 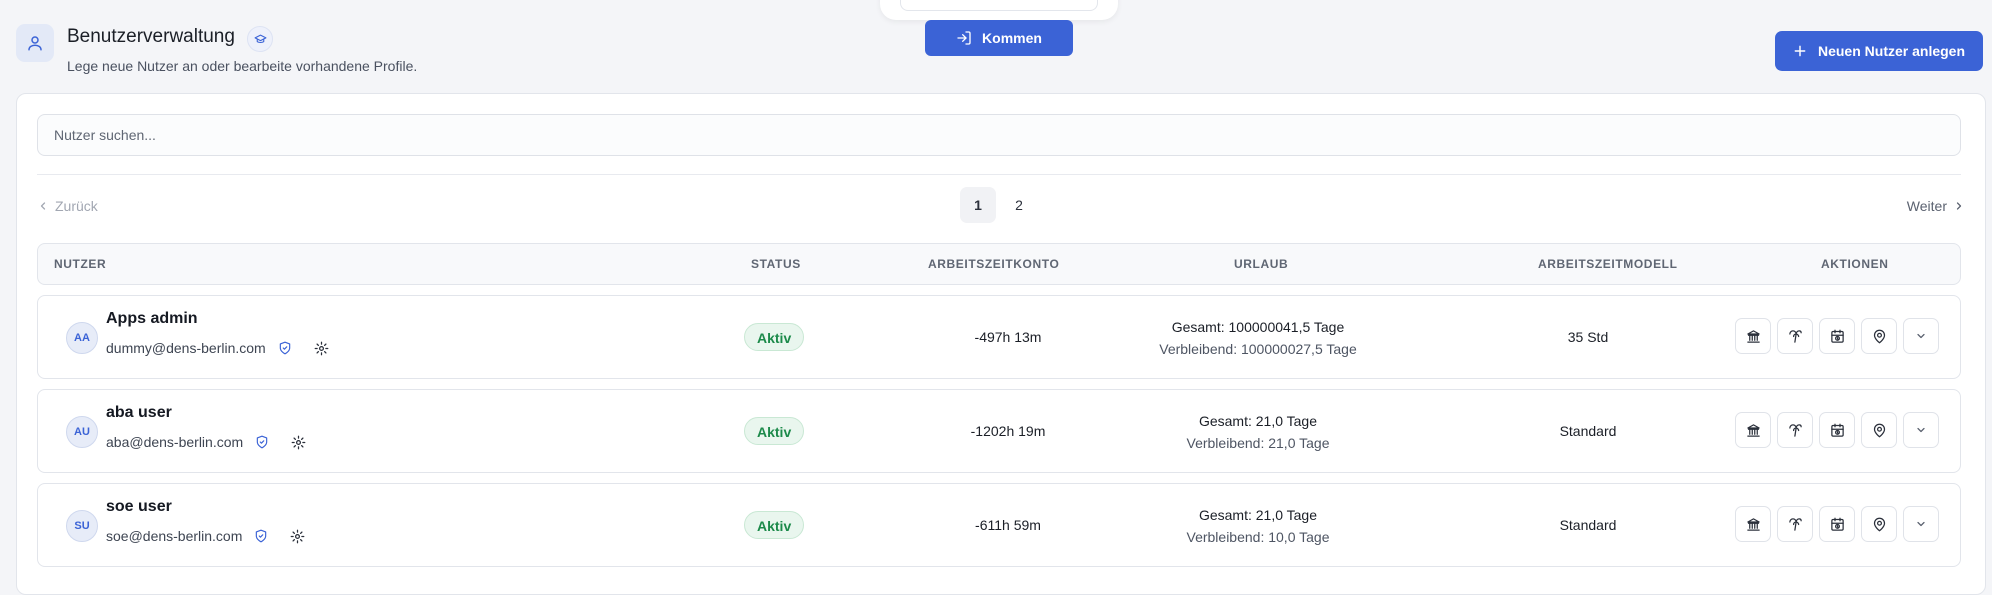 I want to click on column-header-user: NUTZER, so click(x=80, y=264).